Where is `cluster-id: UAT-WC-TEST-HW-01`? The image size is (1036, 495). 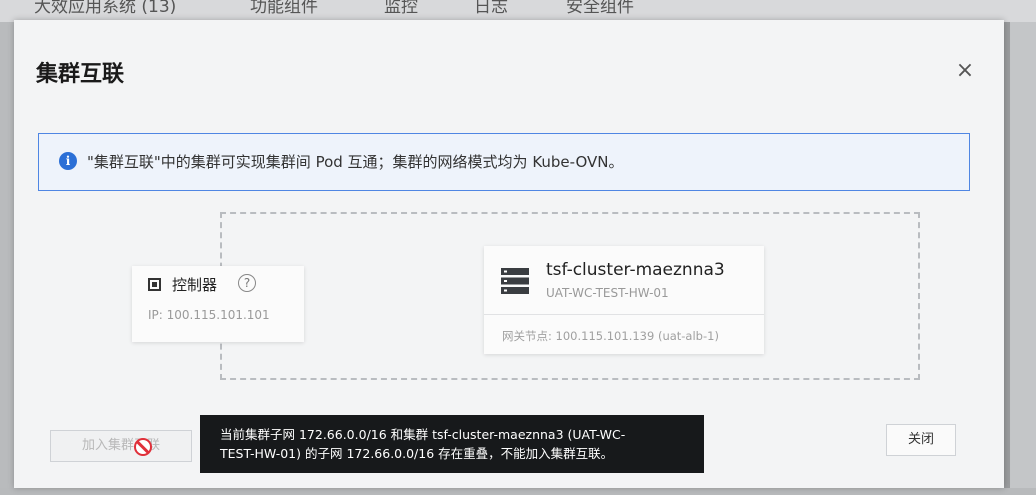 cluster-id: UAT-WC-TEST-HW-01 is located at coordinates (607, 293).